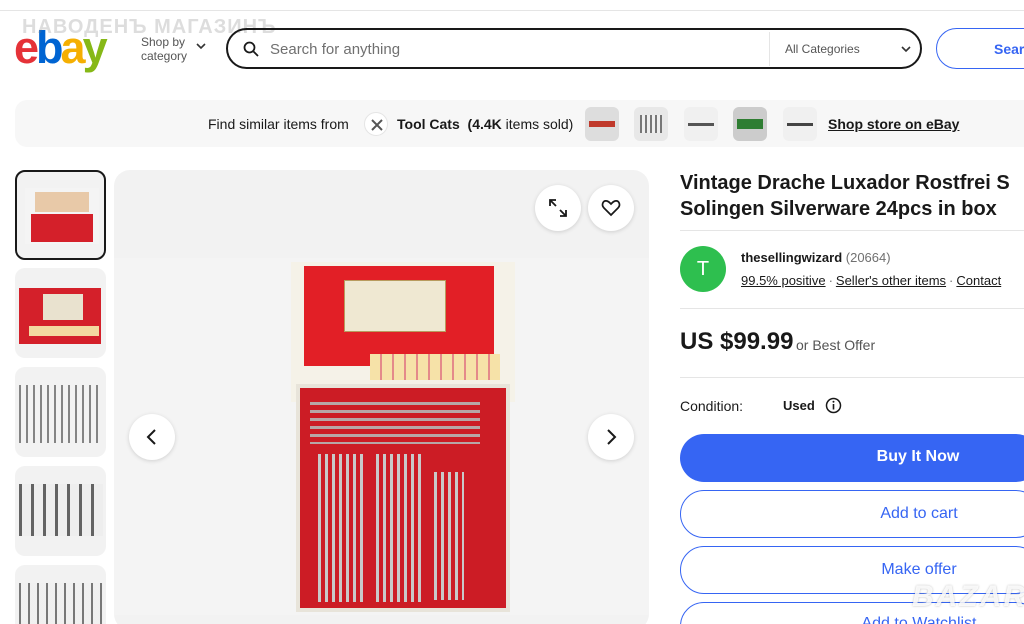 The width and height of the screenshot is (1024, 624). I want to click on next-image-button, so click(611, 437).